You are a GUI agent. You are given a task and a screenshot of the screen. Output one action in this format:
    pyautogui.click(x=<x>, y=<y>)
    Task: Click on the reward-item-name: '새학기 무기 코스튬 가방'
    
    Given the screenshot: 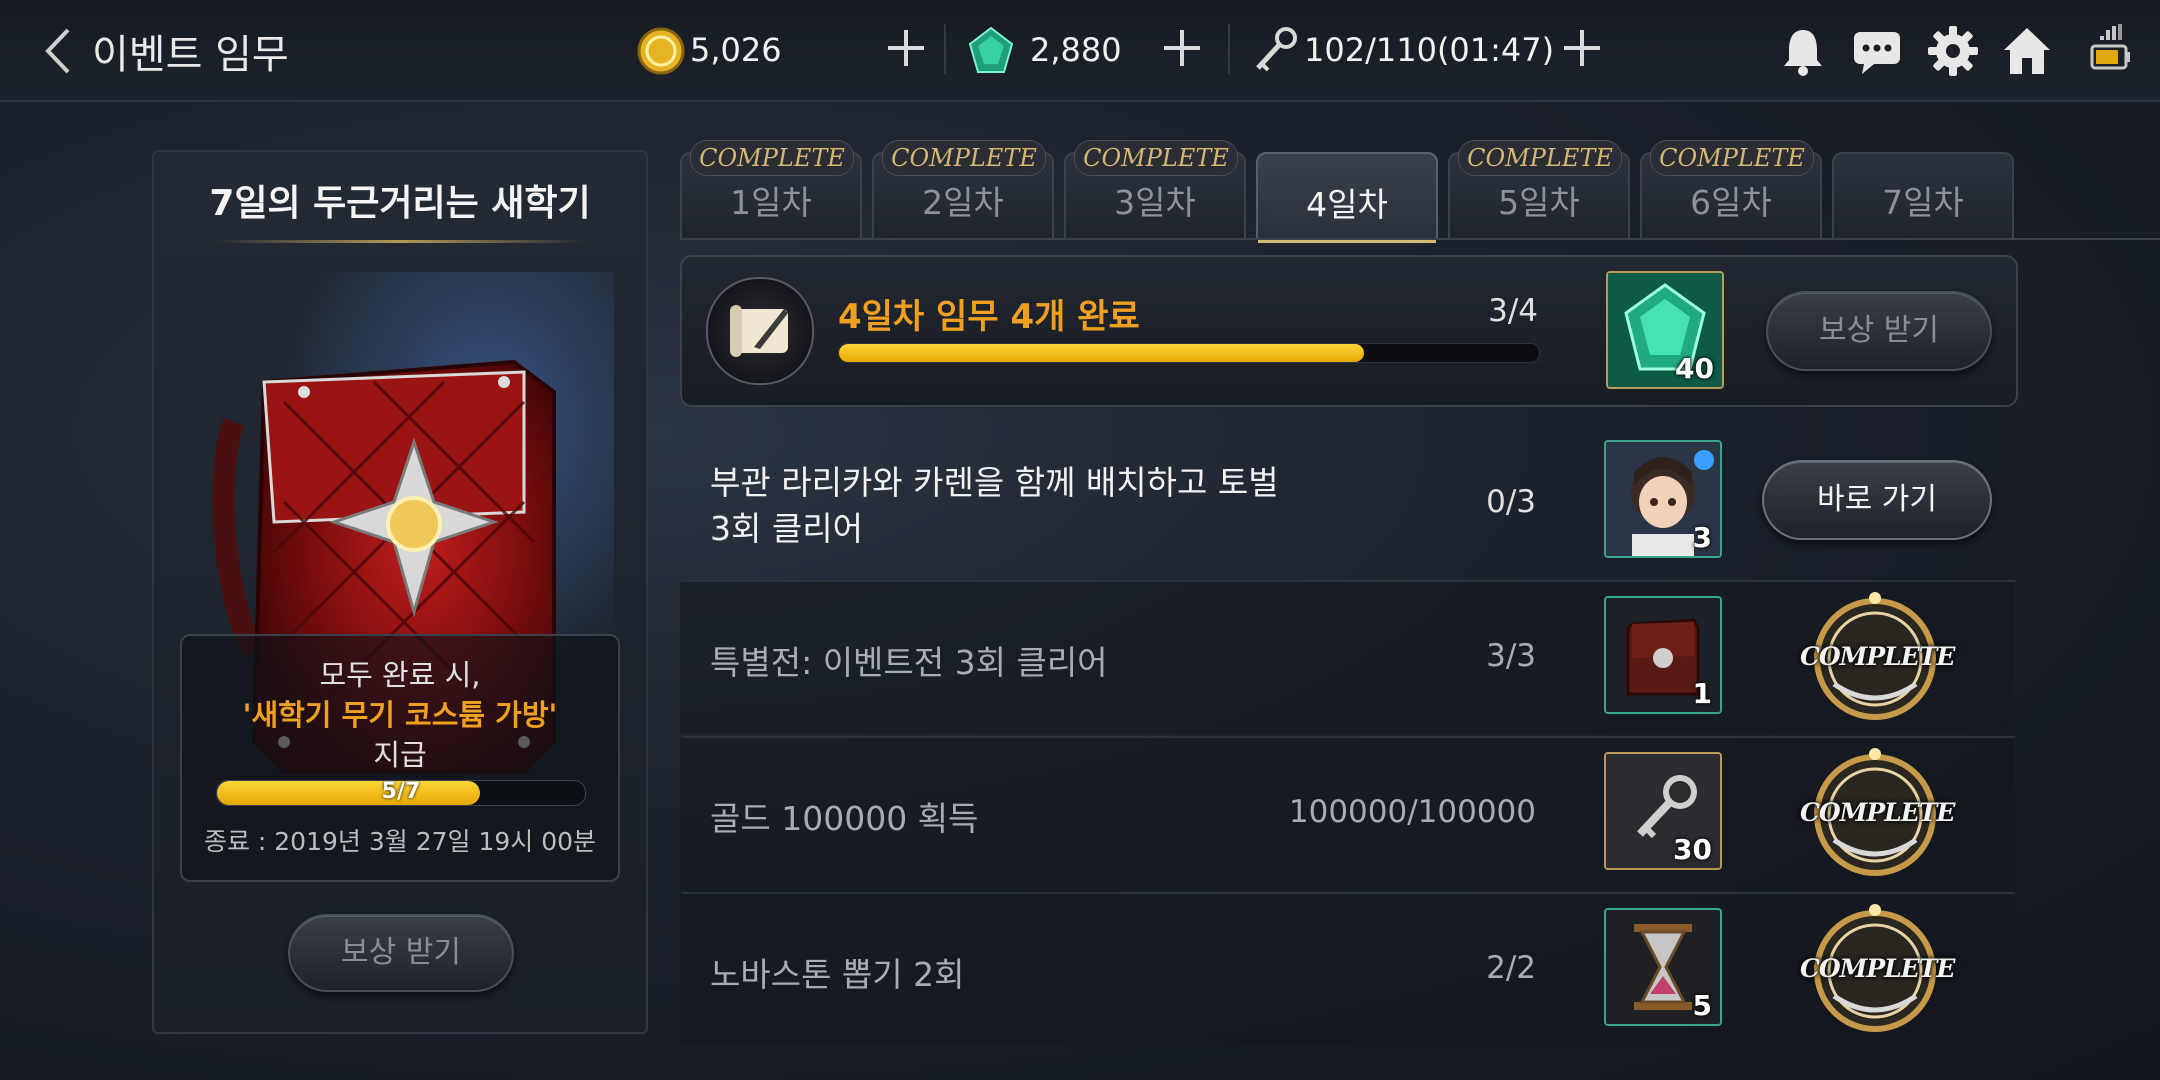 What is the action you would take?
    pyautogui.click(x=400, y=715)
    